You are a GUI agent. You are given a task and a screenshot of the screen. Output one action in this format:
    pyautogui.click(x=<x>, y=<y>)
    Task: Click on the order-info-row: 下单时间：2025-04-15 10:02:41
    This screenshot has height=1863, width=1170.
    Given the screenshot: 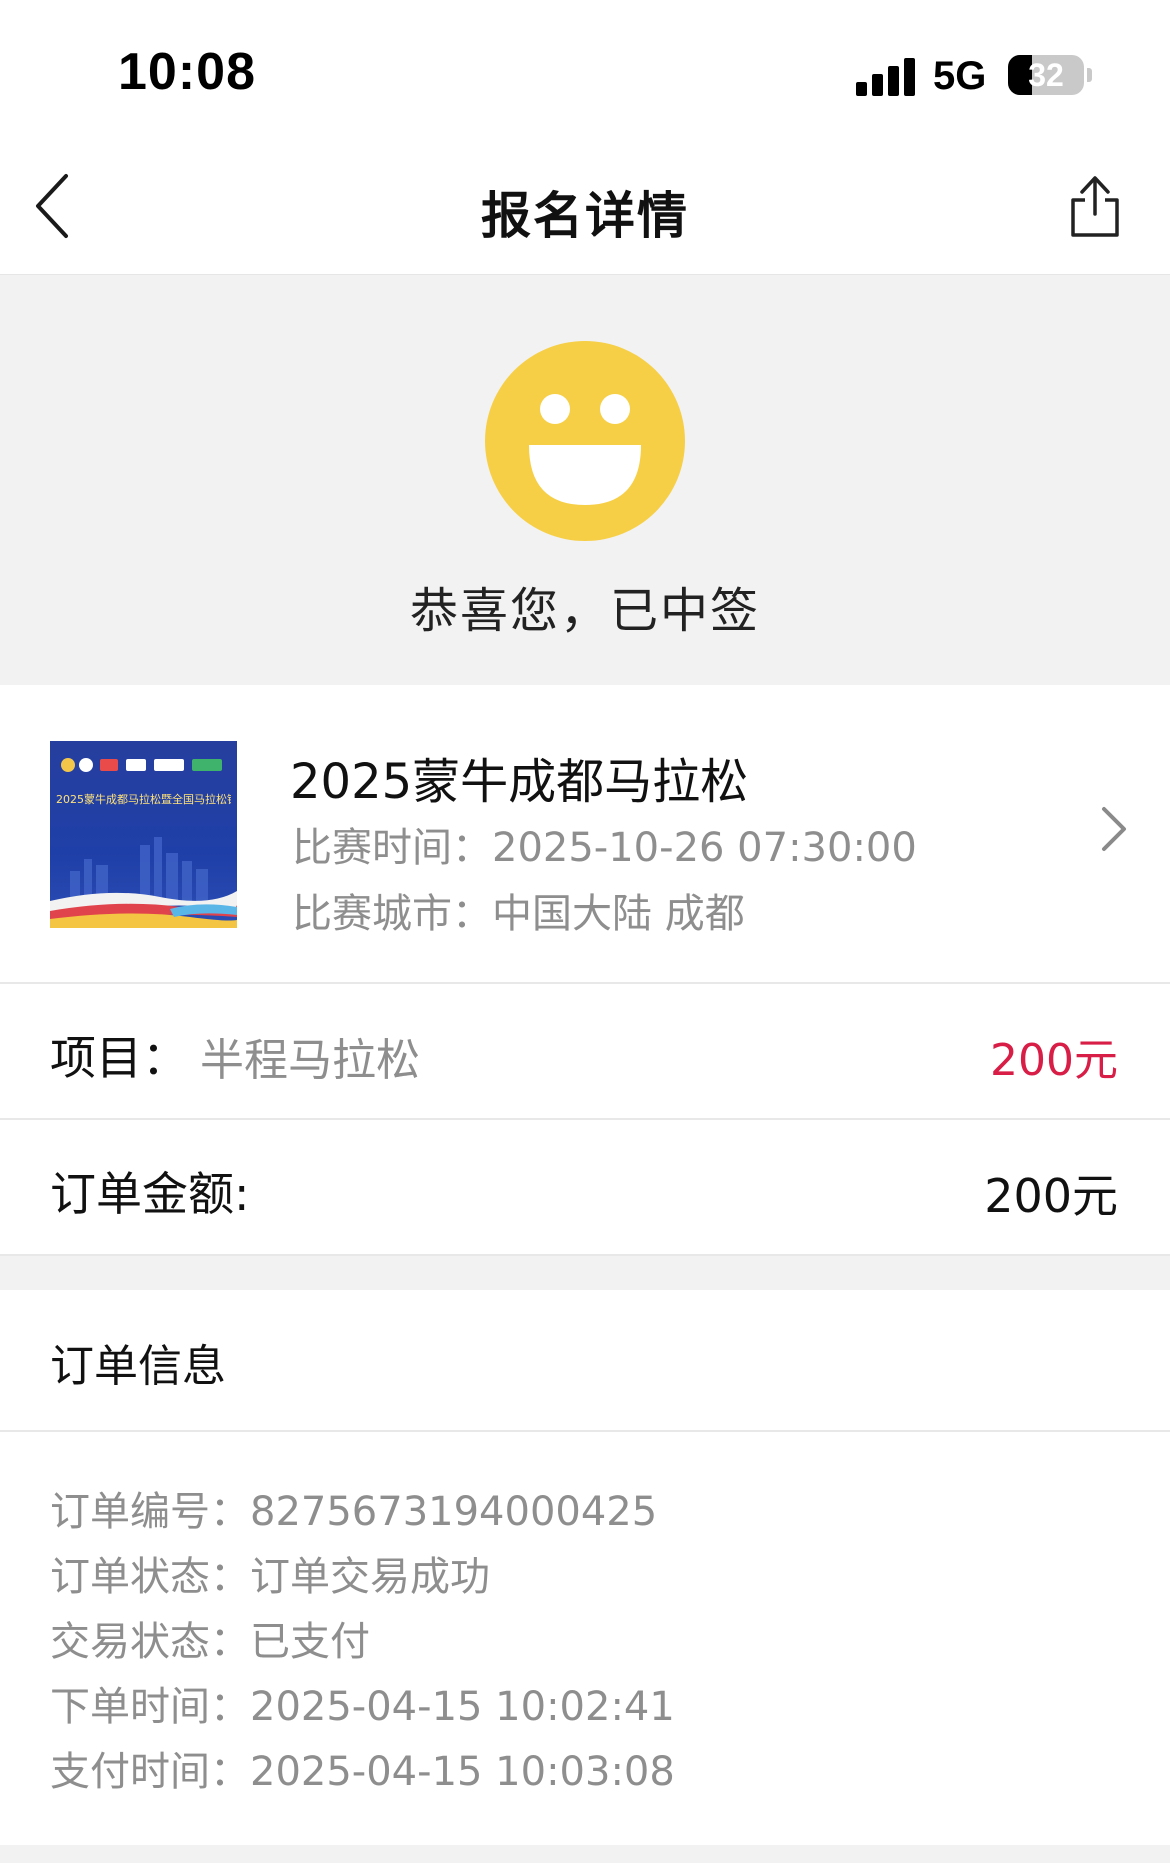 What is the action you would take?
    pyautogui.click(x=362, y=1707)
    